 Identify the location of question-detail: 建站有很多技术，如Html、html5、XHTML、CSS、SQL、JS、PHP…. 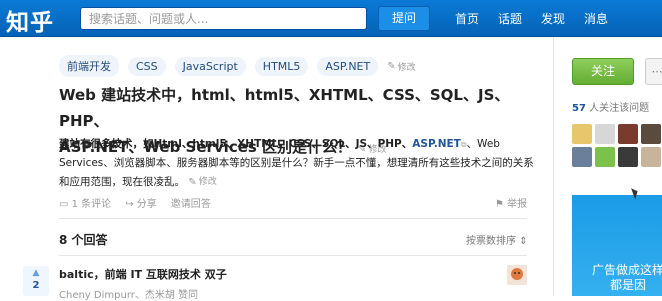
(296, 163).